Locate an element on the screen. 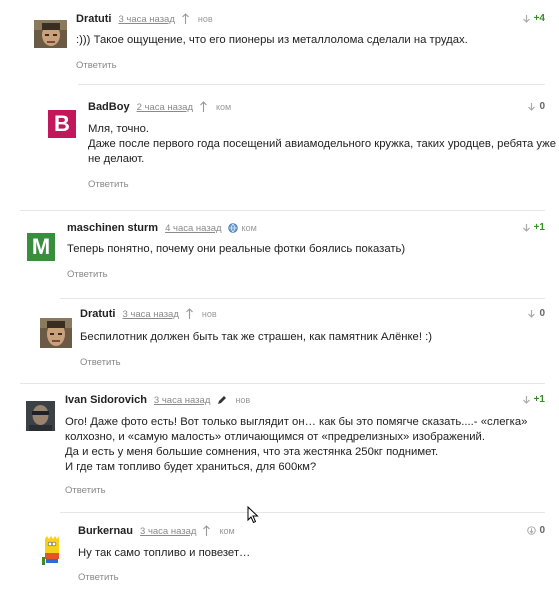 Image resolution: width=559 pixels, height=600 pixels. comment-author: BadBoy is located at coordinates (109, 107).